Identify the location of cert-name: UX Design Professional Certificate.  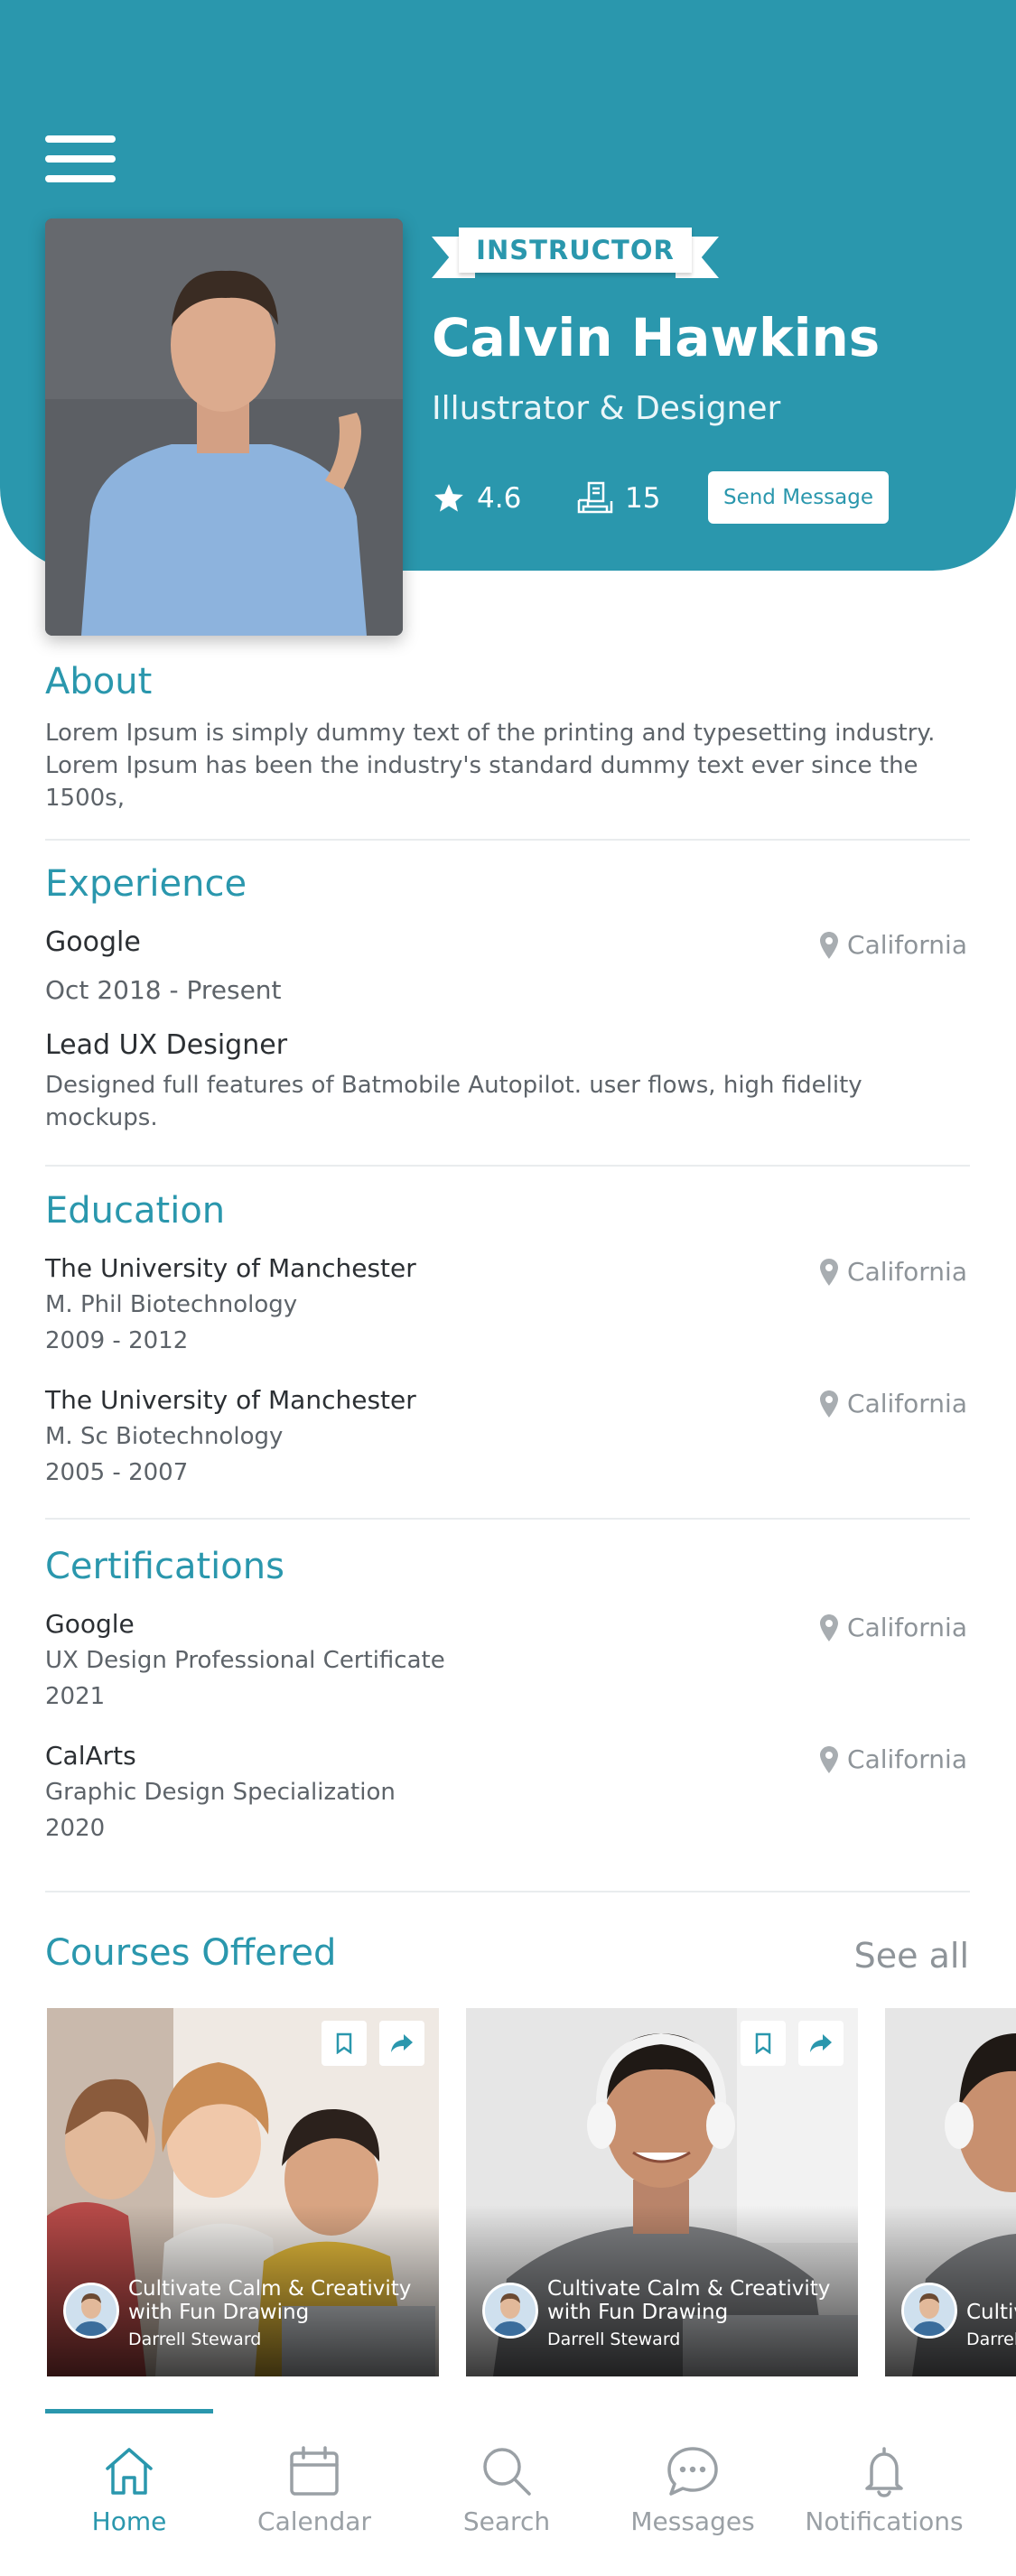
(245, 1660).